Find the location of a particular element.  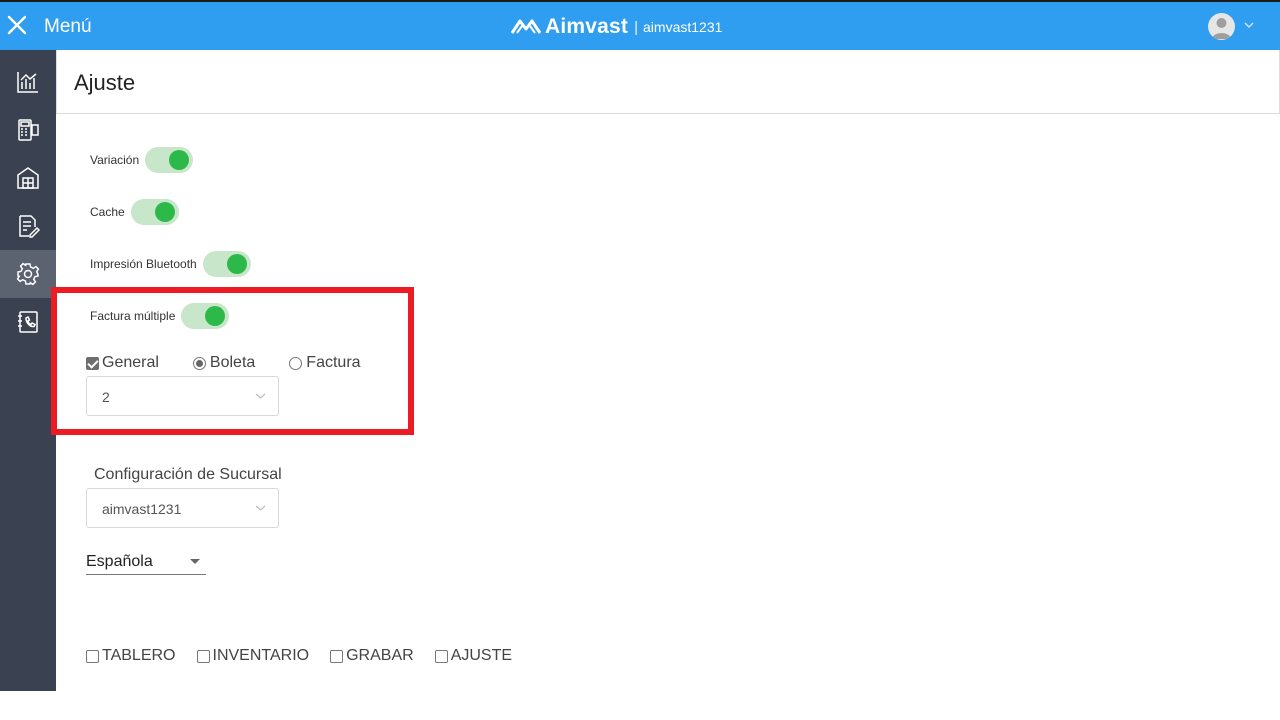

invoice-type-options: General Boleta Factura is located at coordinates (240, 363).